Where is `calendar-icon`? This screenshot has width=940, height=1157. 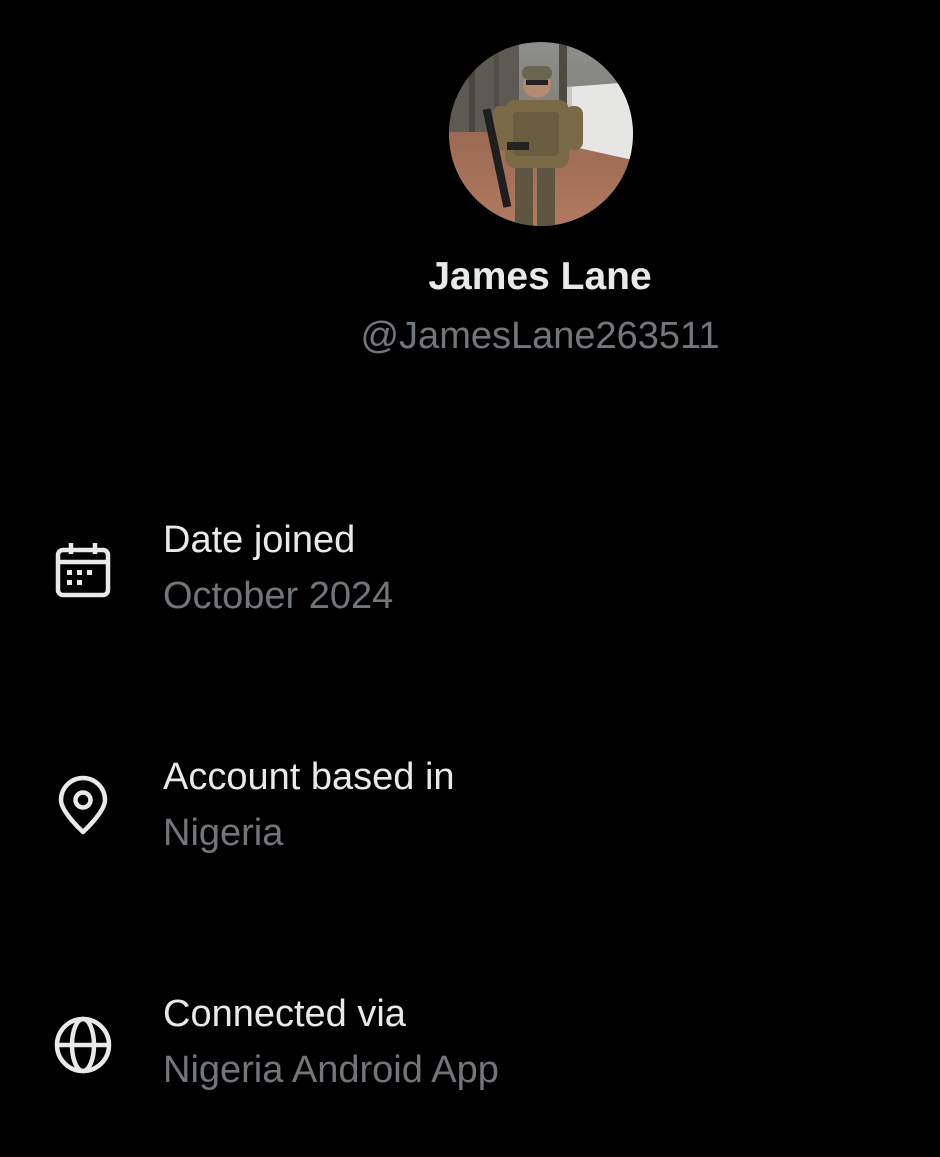 calendar-icon is located at coordinates (83, 571).